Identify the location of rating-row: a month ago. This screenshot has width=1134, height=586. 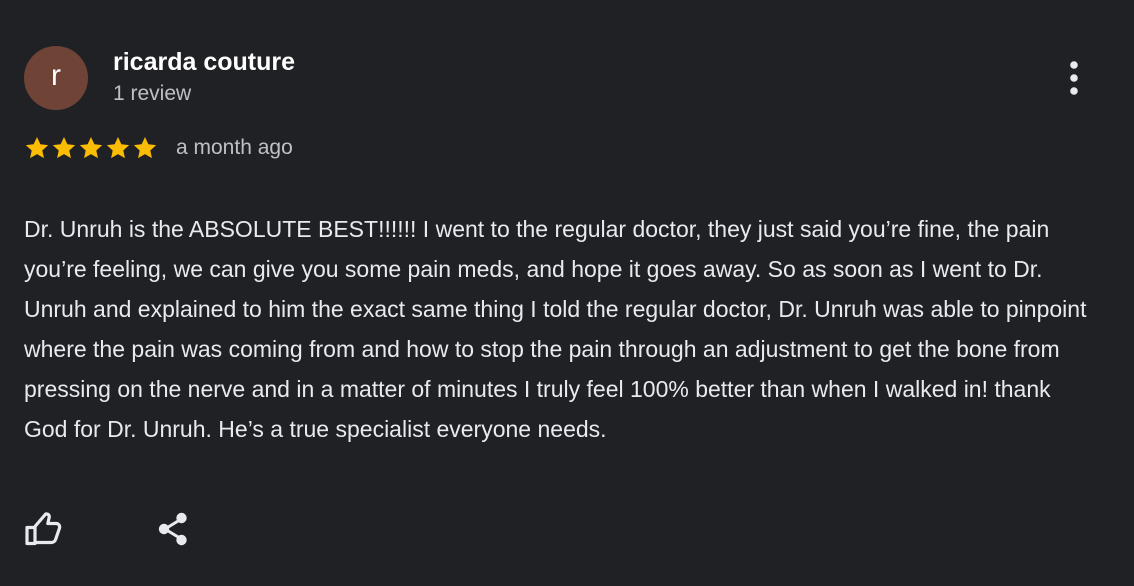
(158, 148).